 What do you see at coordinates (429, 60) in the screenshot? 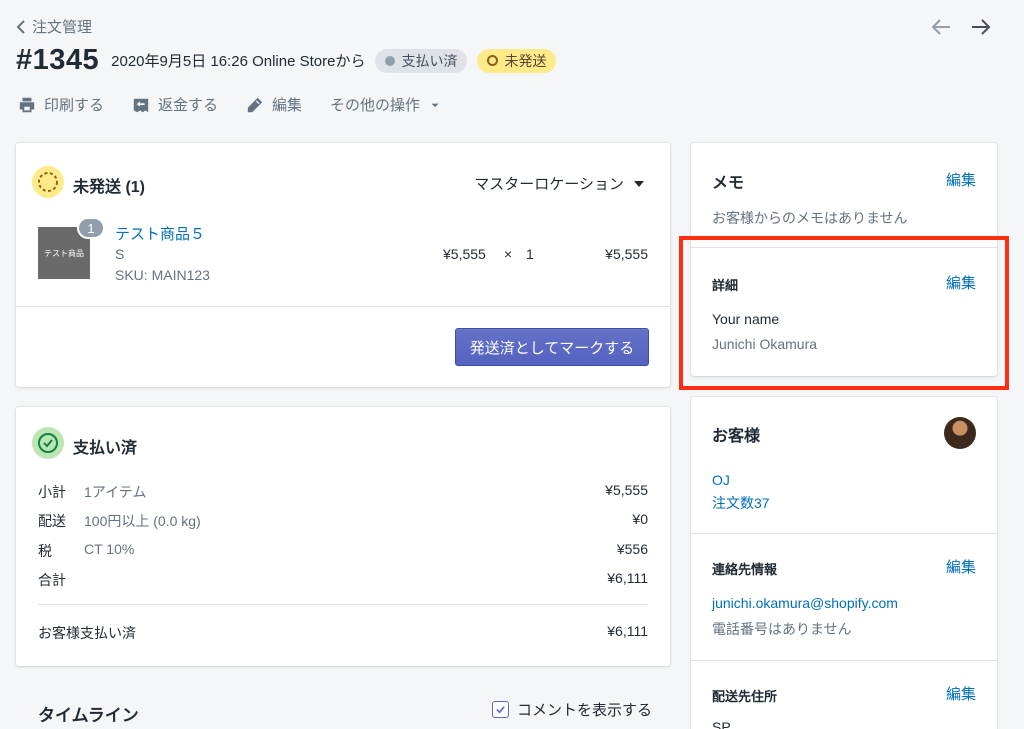
I see `badge-label: 支払い済` at bounding box center [429, 60].